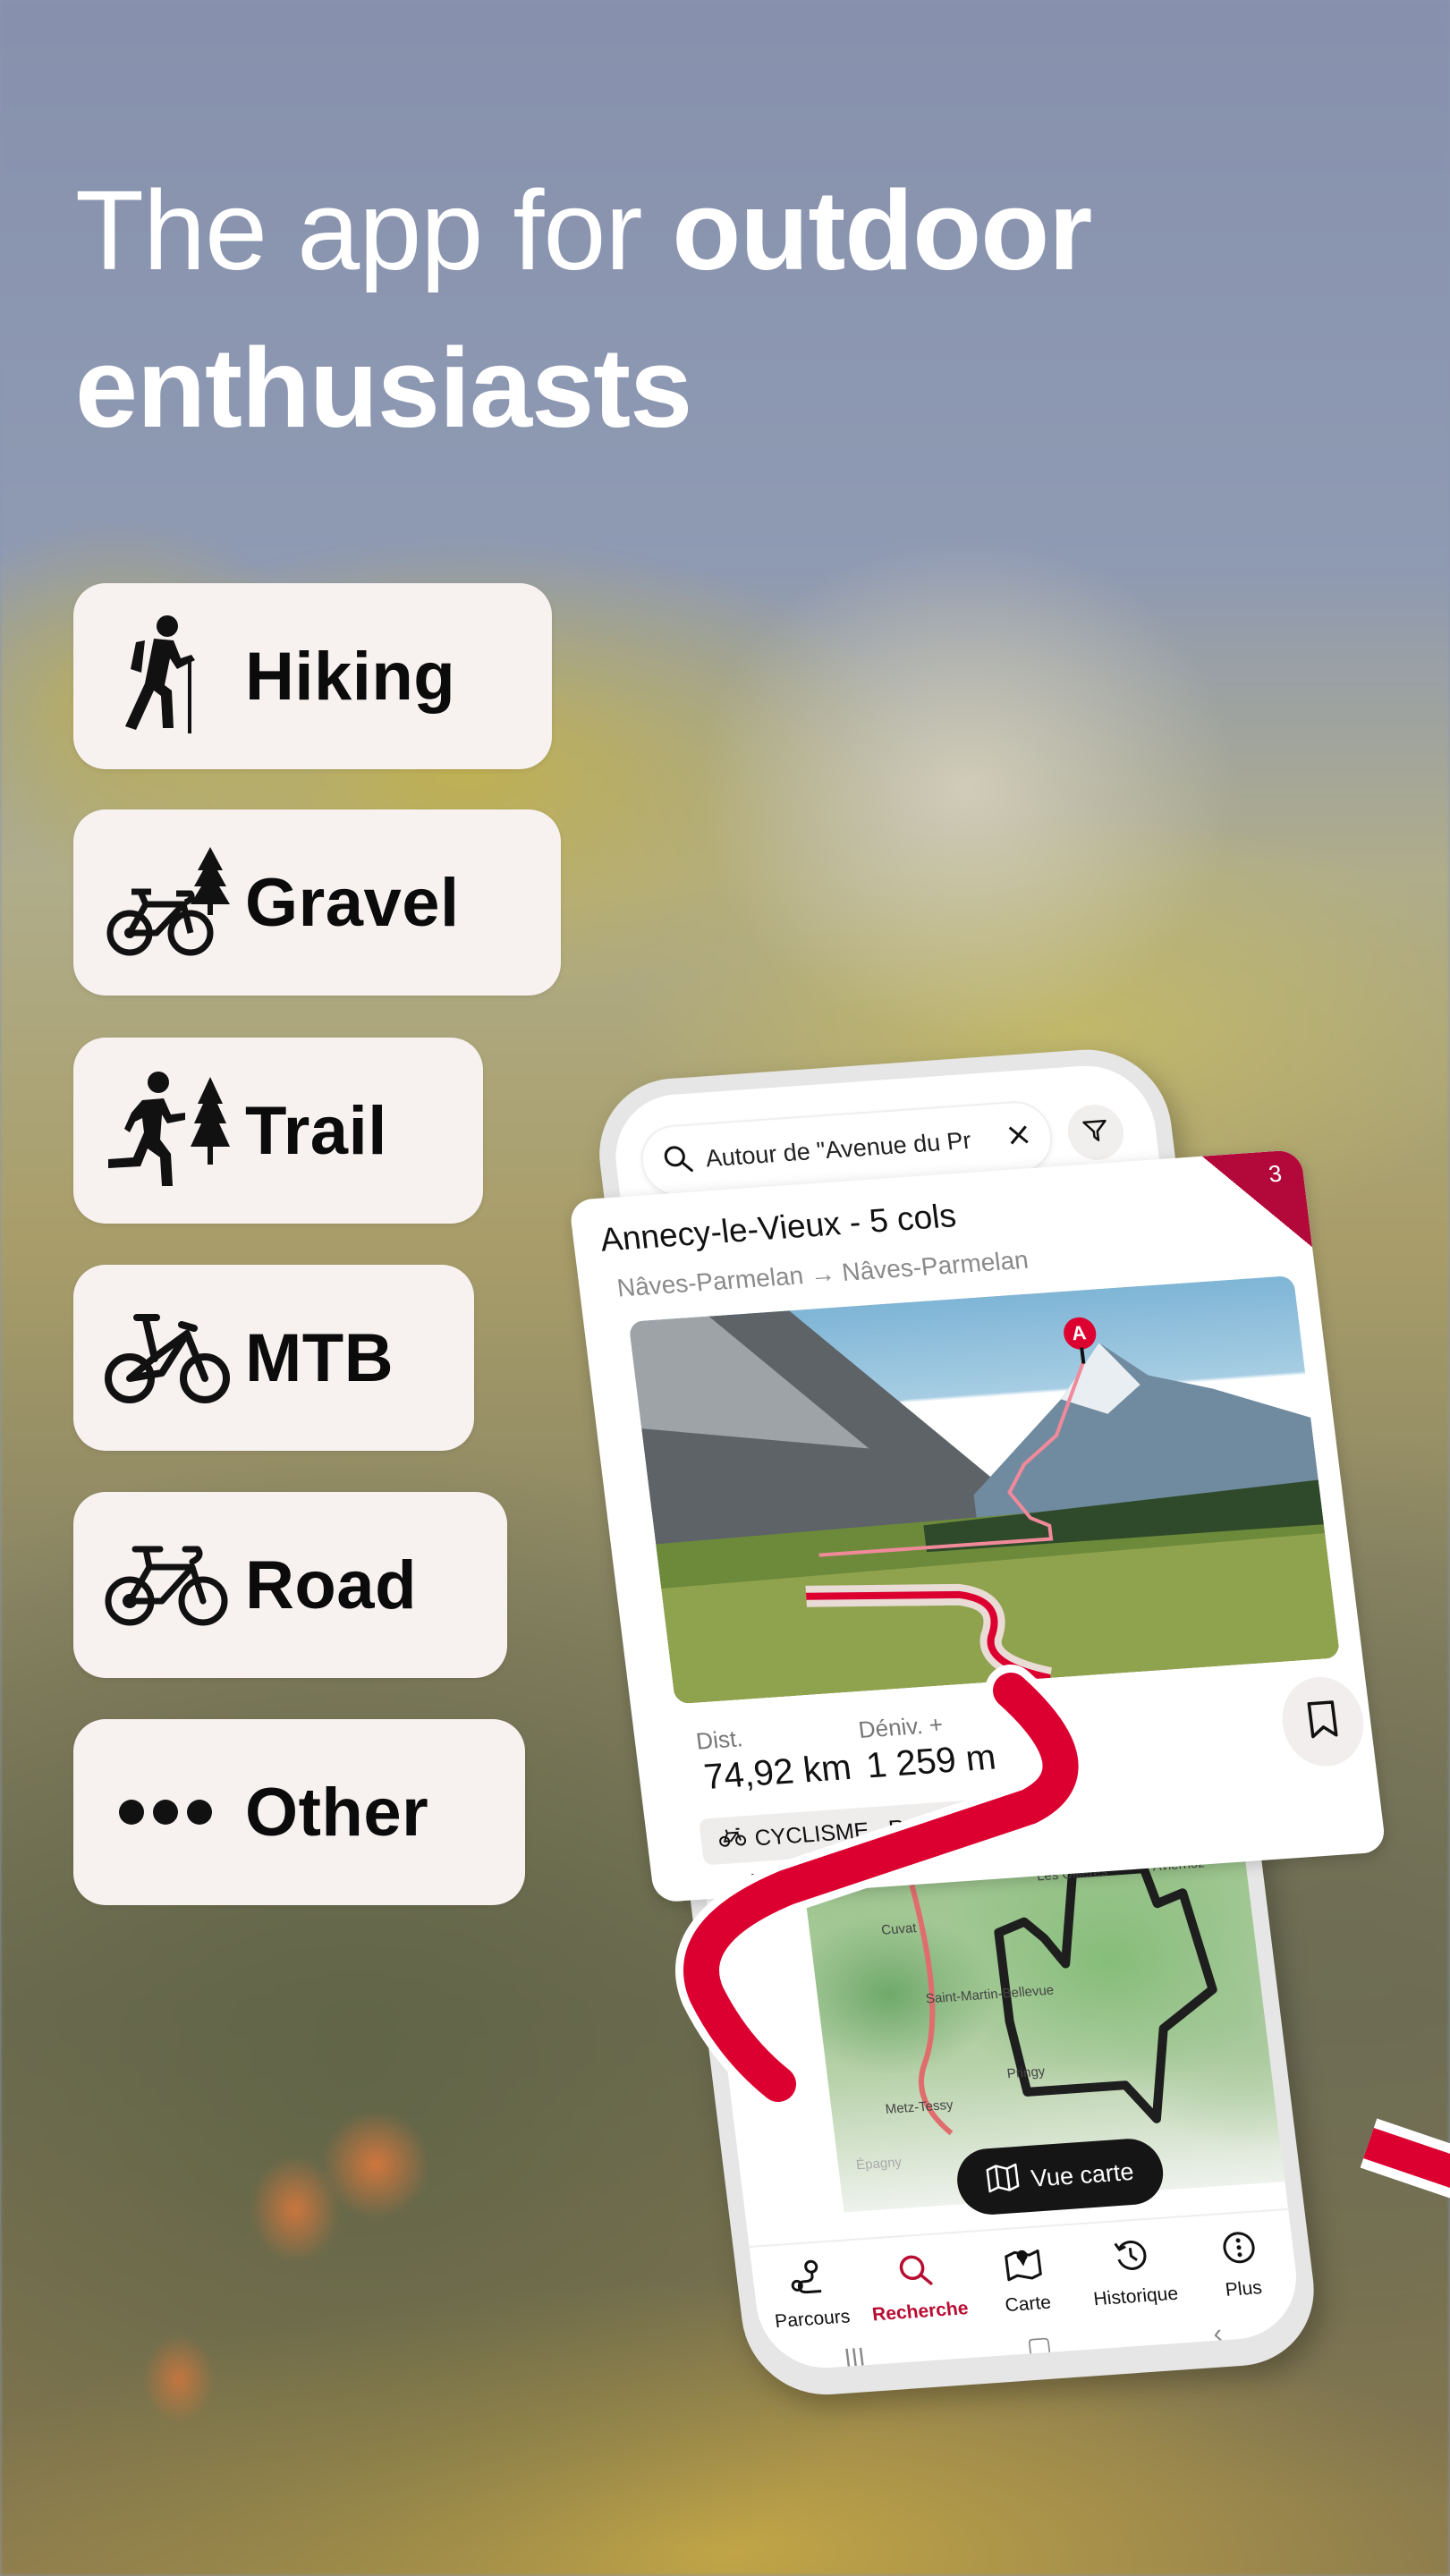 The image size is (1450, 2576). What do you see at coordinates (1003, 2180) in the screenshot?
I see `map-icon` at bounding box center [1003, 2180].